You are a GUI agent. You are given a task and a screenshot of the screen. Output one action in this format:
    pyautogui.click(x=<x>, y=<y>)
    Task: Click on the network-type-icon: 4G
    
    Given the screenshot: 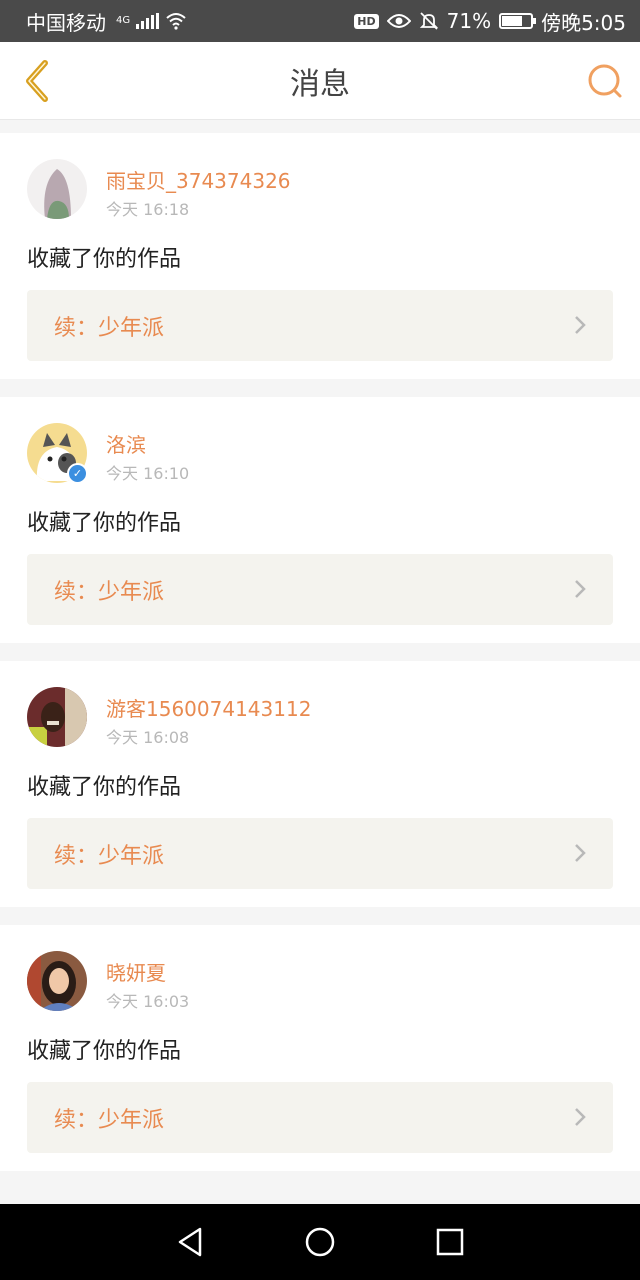 What is the action you would take?
    pyautogui.click(x=123, y=20)
    